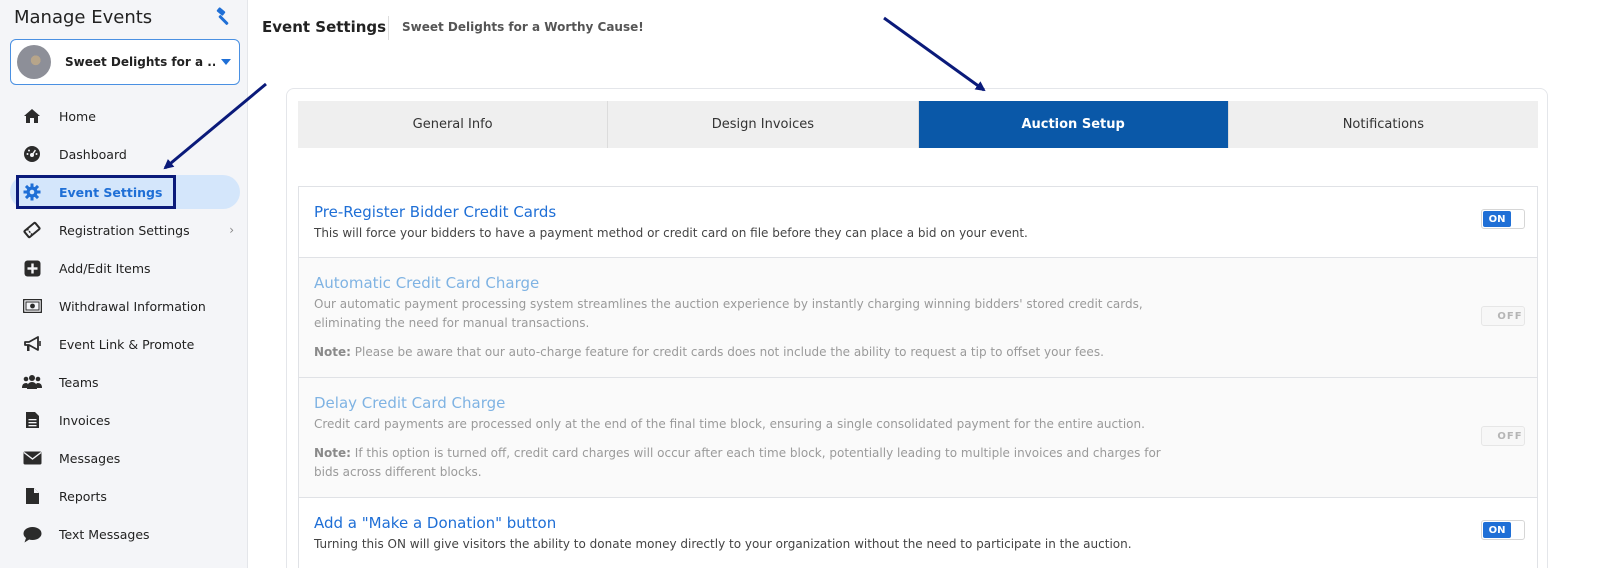 This screenshot has height=568, width=1600. What do you see at coordinates (435, 212) in the screenshot?
I see `setting-title: Pre-Register Bidder Credit Cards` at bounding box center [435, 212].